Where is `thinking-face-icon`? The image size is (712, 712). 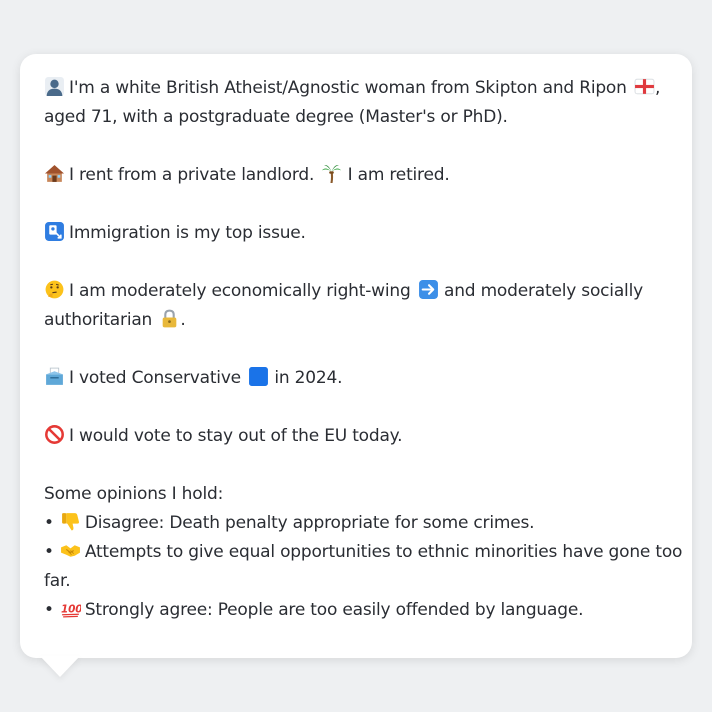
thinking-face-icon is located at coordinates (54, 289).